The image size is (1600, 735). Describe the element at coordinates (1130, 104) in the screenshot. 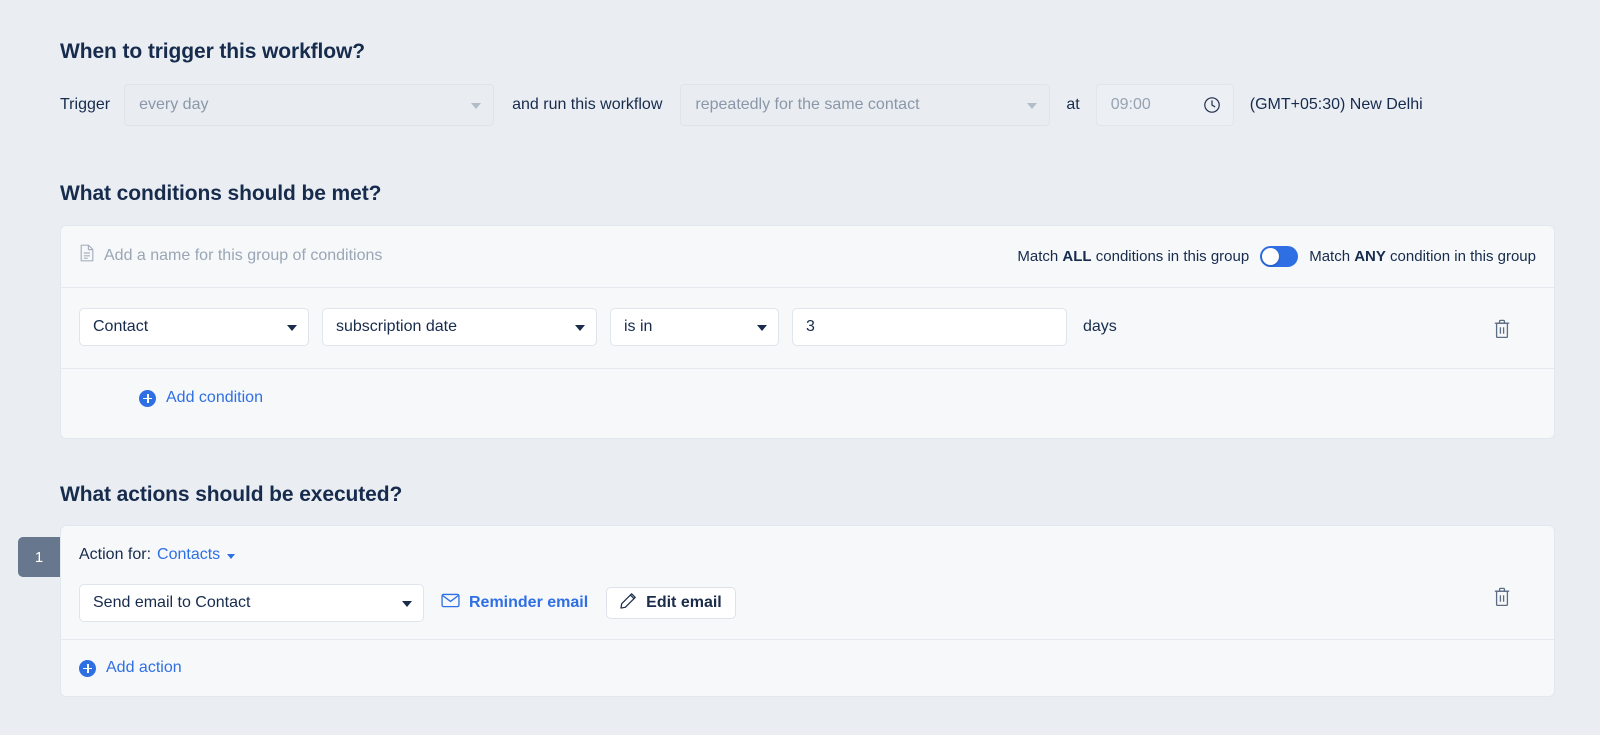

I see `trigger-time-value: 09:00` at that location.